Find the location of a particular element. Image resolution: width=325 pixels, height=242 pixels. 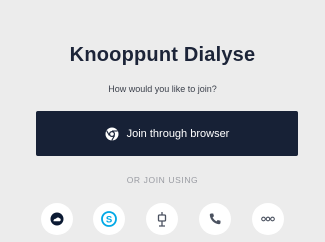

or-join-using-label: OR JOIN USING is located at coordinates (162, 180).